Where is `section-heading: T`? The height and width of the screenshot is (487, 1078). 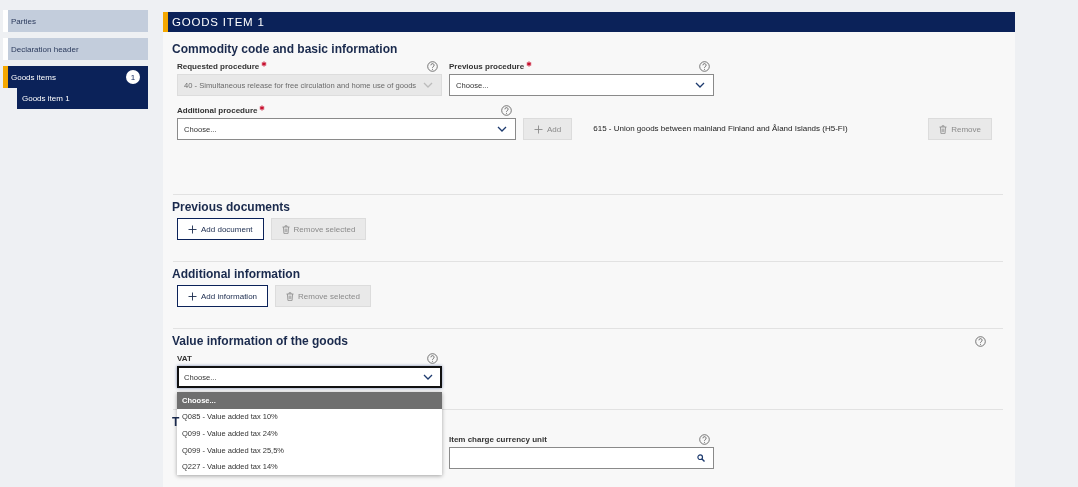 section-heading: T is located at coordinates (176, 422).